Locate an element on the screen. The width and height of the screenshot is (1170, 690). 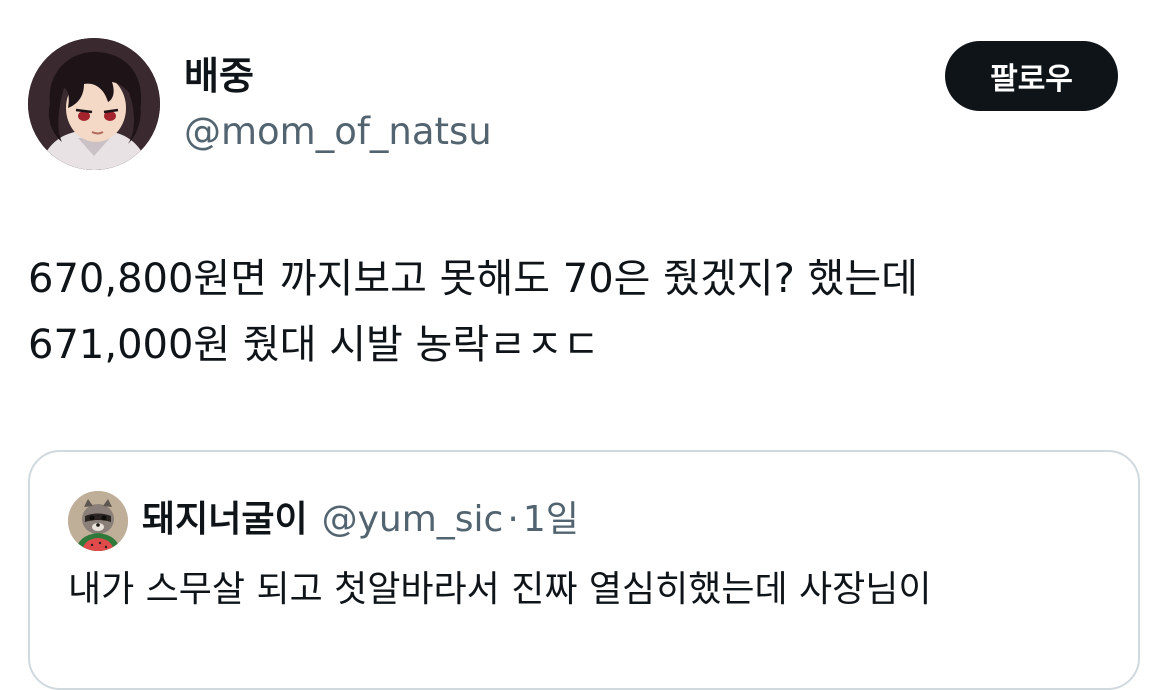
author-avatar is located at coordinates (94, 104).